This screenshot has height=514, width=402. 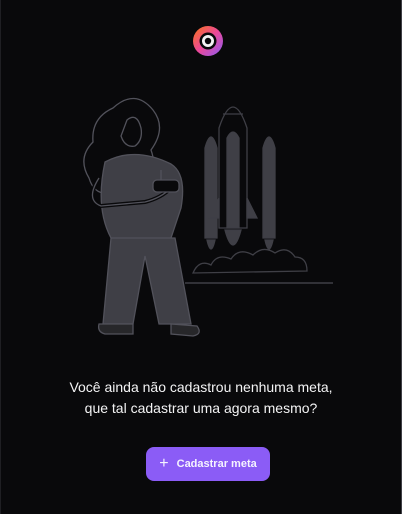 I want to click on create-goal-button-label: Cadastrar meta, so click(x=216, y=464).